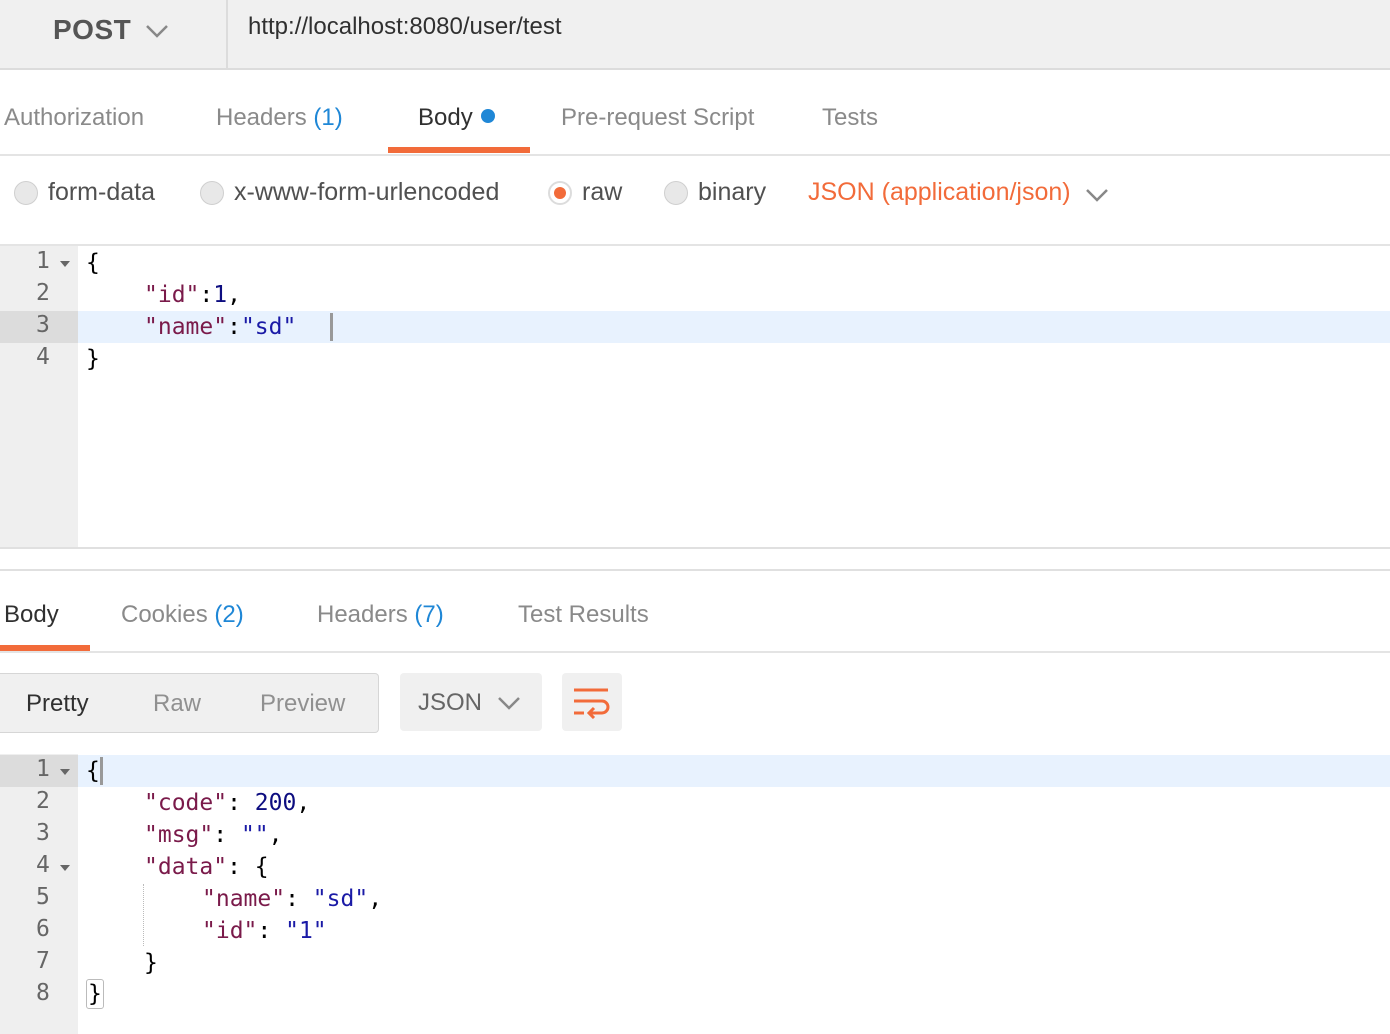 Image resolution: width=1390 pixels, height=1034 pixels. What do you see at coordinates (734, 771) in the screenshot?
I see `active-line-highlight` at bounding box center [734, 771].